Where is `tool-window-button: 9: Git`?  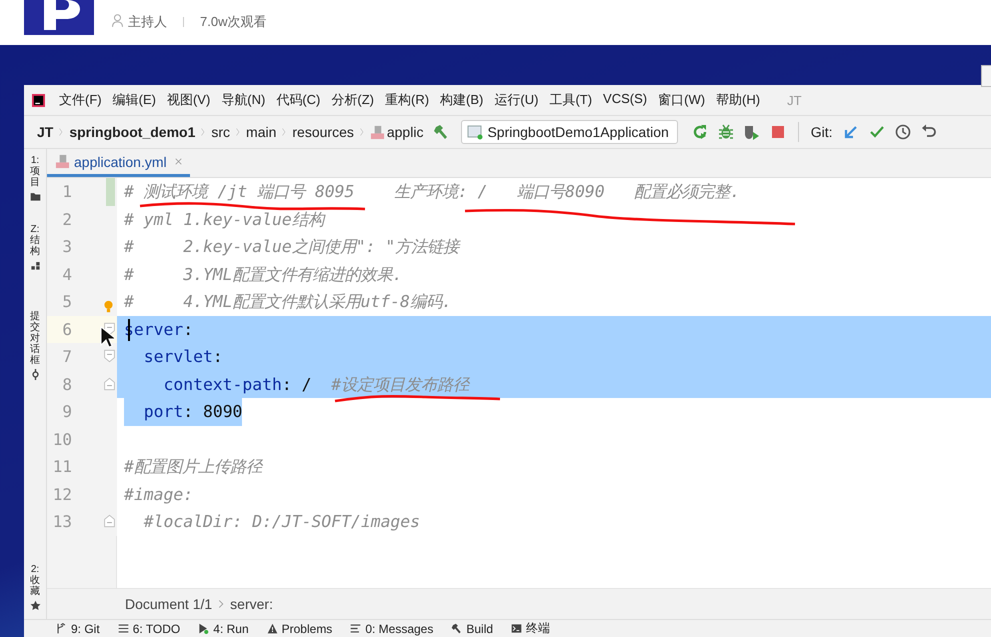
tool-window-button: 9: Git is located at coordinates (78, 629).